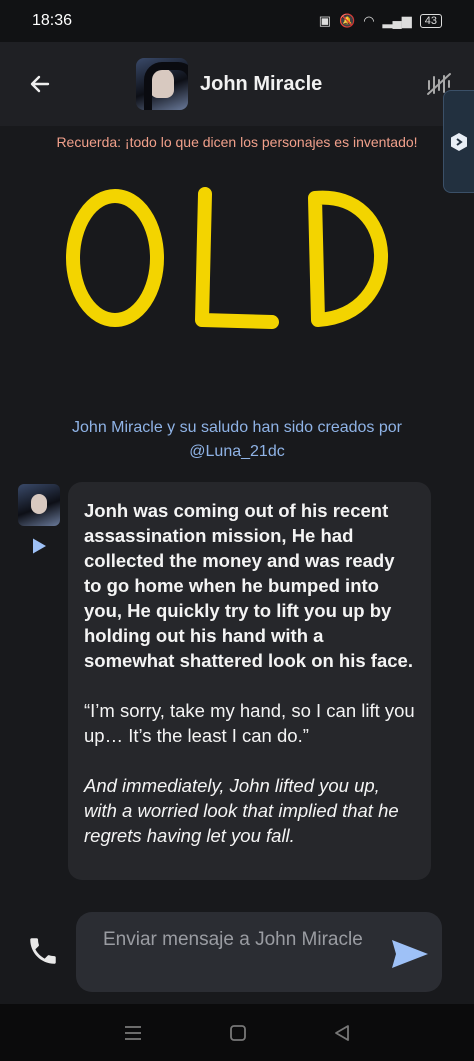 The image size is (474, 1061). Describe the element at coordinates (380, 21) in the screenshot. I see `status-icons: ▣ 🔕 ◠ ▂▄▆ 43` at that location.